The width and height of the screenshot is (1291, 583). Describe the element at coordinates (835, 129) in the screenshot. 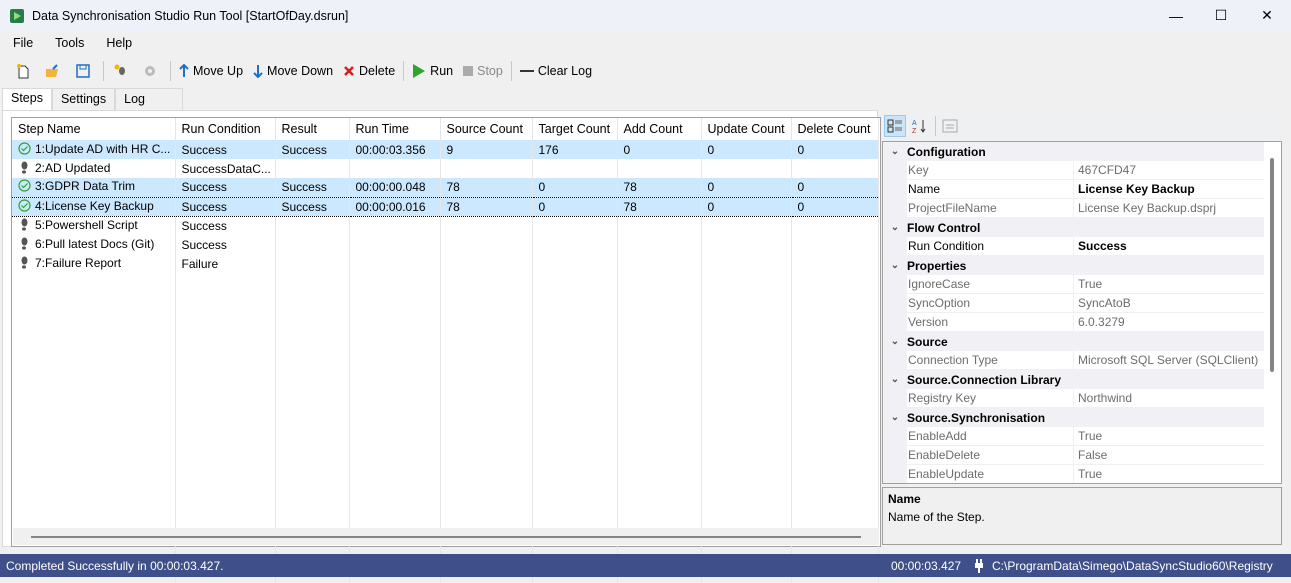

I see `column-header: Delete Count` at that location.